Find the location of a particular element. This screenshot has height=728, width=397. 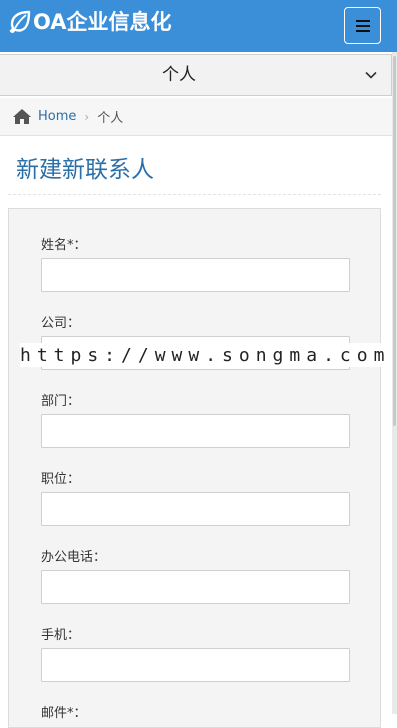

section-select-value: 个人 is located at coordinates (179, 75).